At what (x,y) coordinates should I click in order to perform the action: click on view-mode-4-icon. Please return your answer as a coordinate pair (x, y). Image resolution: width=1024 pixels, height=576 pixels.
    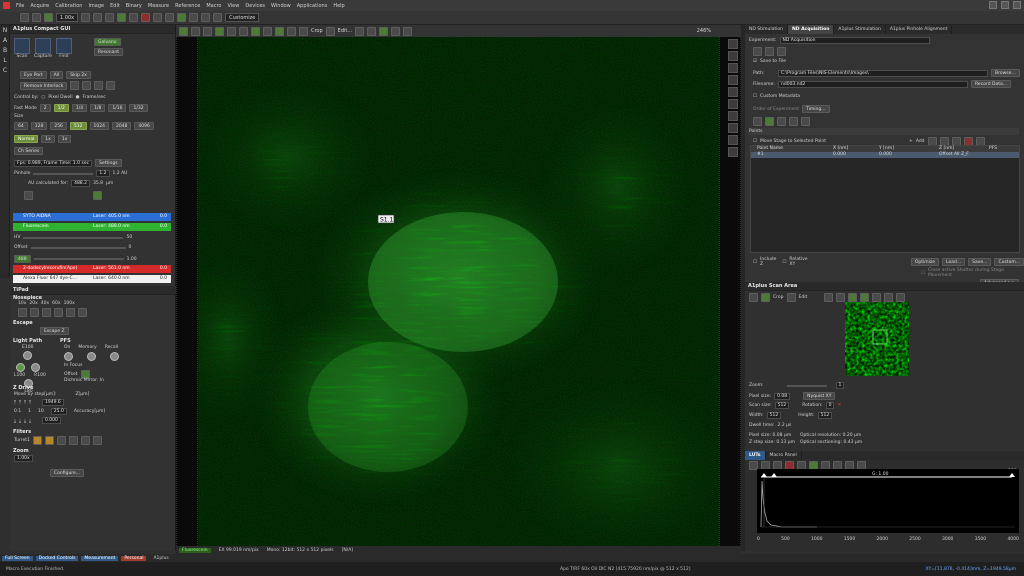
    Looking at the image, I should click on (219, 31).